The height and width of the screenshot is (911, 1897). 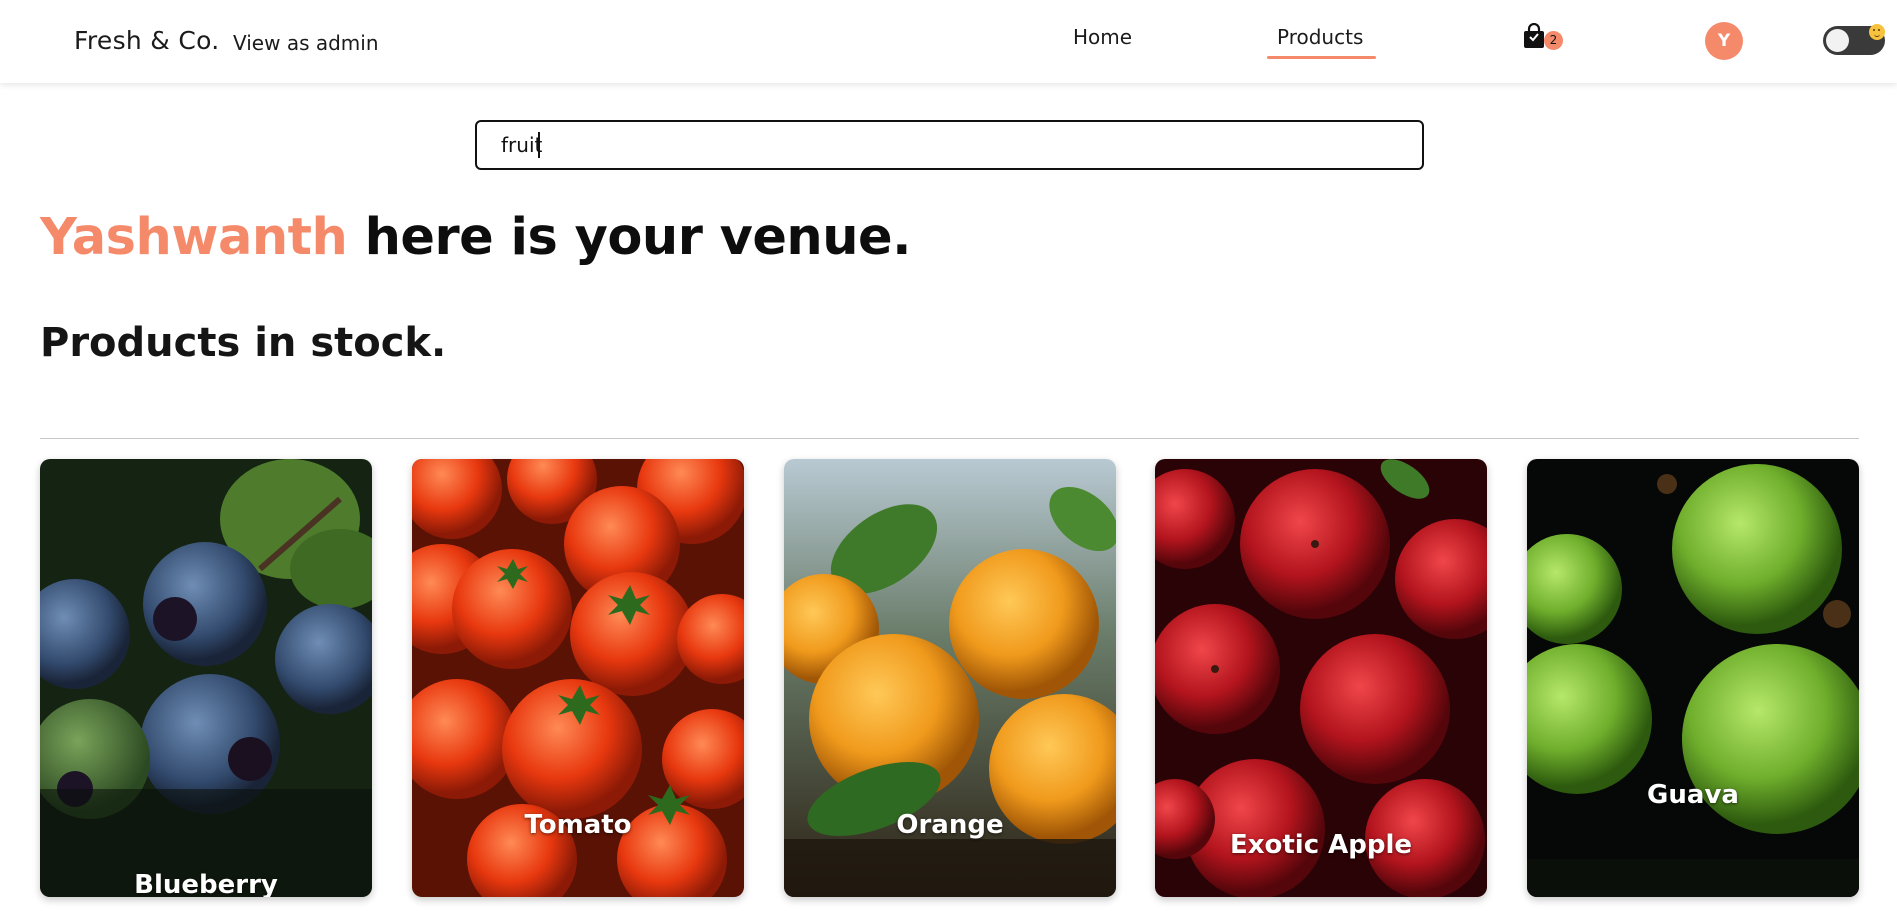 What do you see at coordinates (950, 825) in the screenshot?
I see `product-name: Orange` at bounding box center [950, 825].